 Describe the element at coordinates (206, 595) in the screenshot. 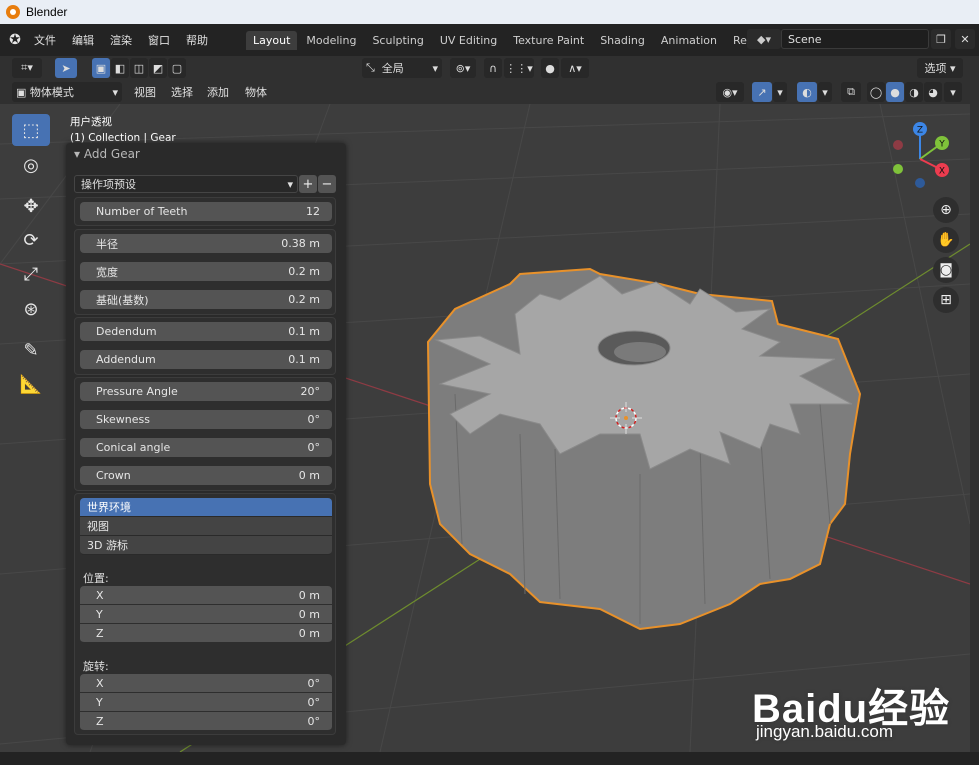

I see `location-x-field: X 0 m` at that location.